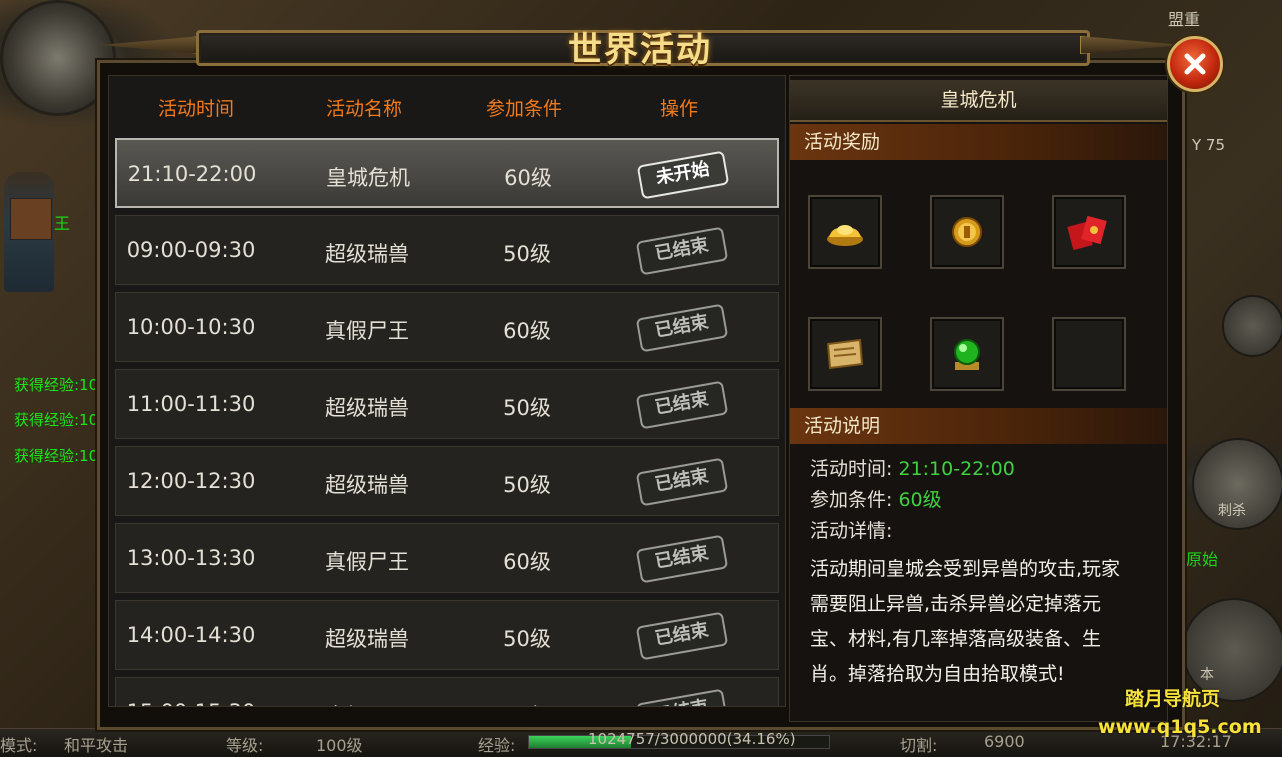 The height and width of the screenshot is (757, 1282). What do you see at coordinates (192, 174) in the screenshot?
I see `row-time: 21:10-22:00` at bounding box center [192, 174].